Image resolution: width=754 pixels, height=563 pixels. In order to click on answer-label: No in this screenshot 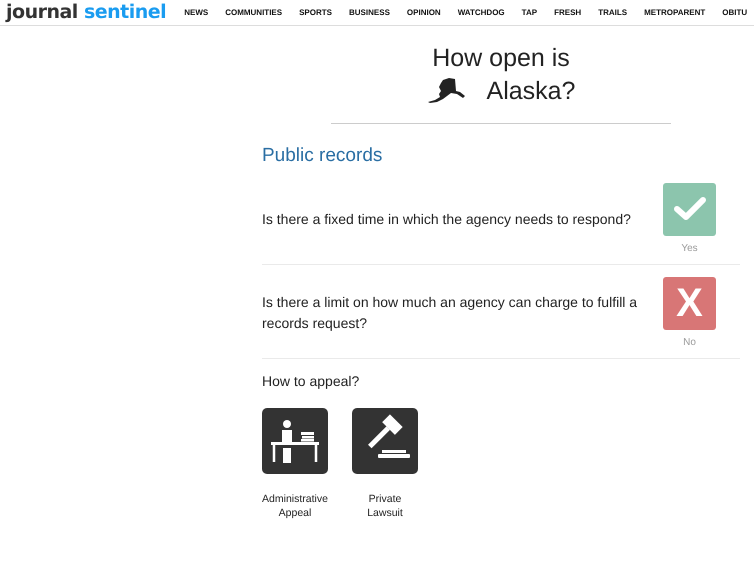, I will do `click(689, 343)`.